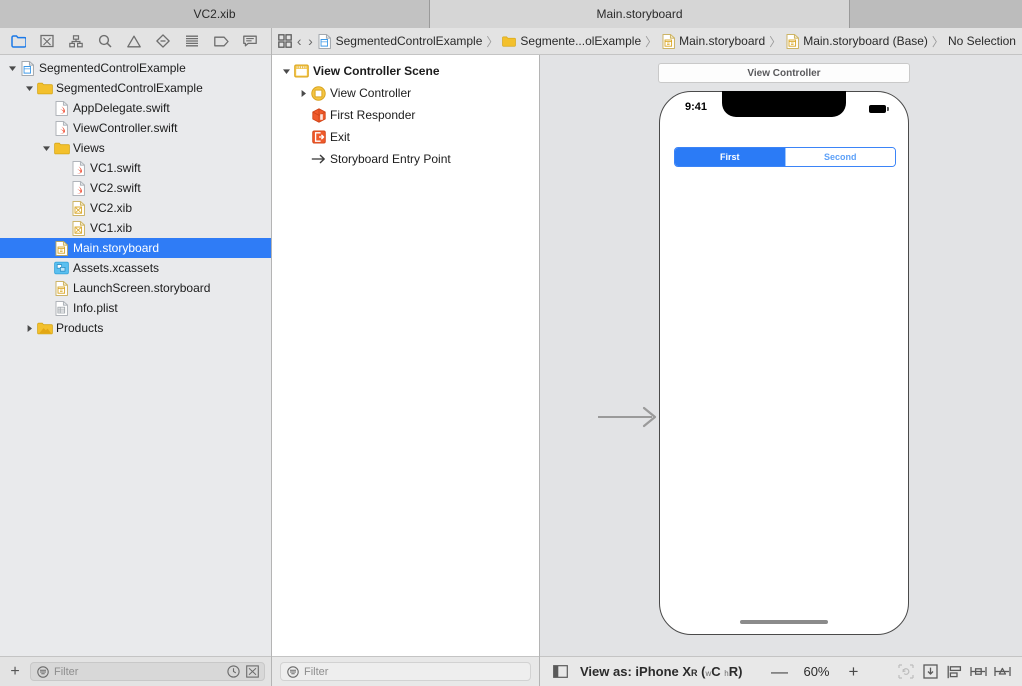 Image resolution: width=1022 pixels, height=686 pixels. What do you see at coordinates (147, 671) in the screenshot?
I see `navigator-filter-field: Filter` at bounding box center [147, 671].